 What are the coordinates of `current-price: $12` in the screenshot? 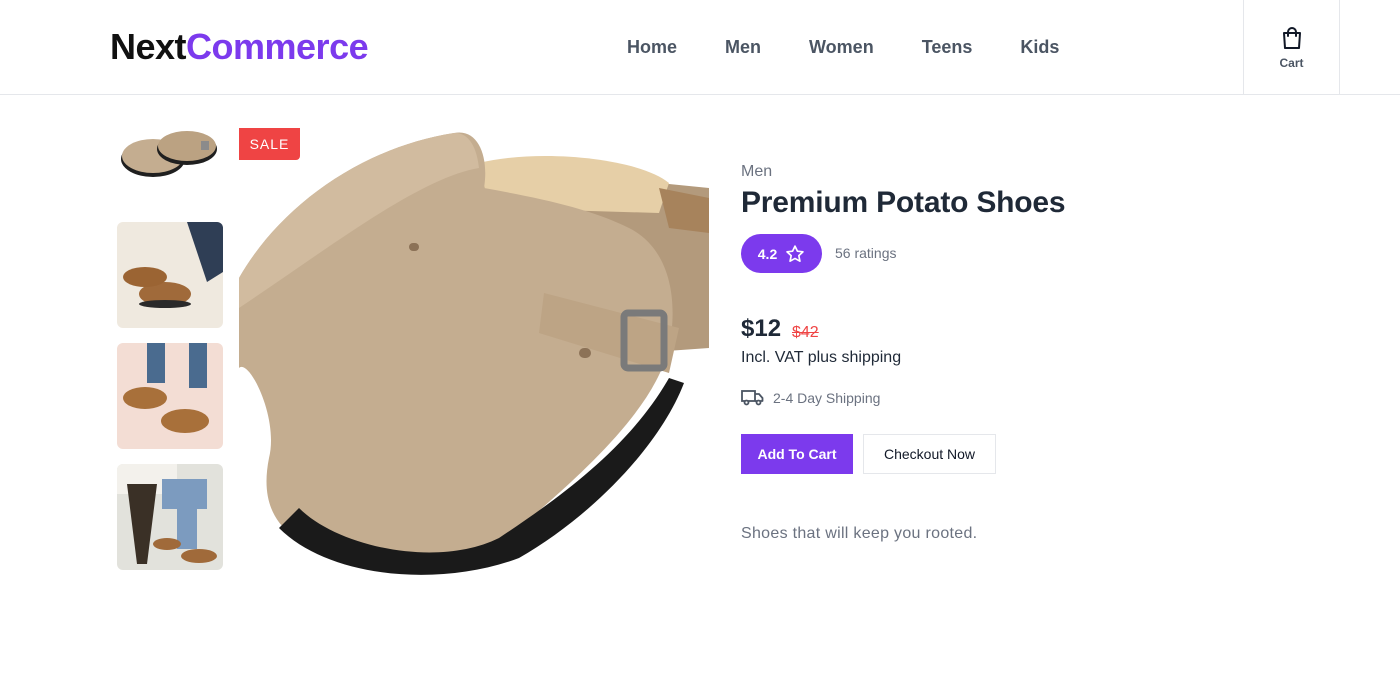 It's located at (761, 328).